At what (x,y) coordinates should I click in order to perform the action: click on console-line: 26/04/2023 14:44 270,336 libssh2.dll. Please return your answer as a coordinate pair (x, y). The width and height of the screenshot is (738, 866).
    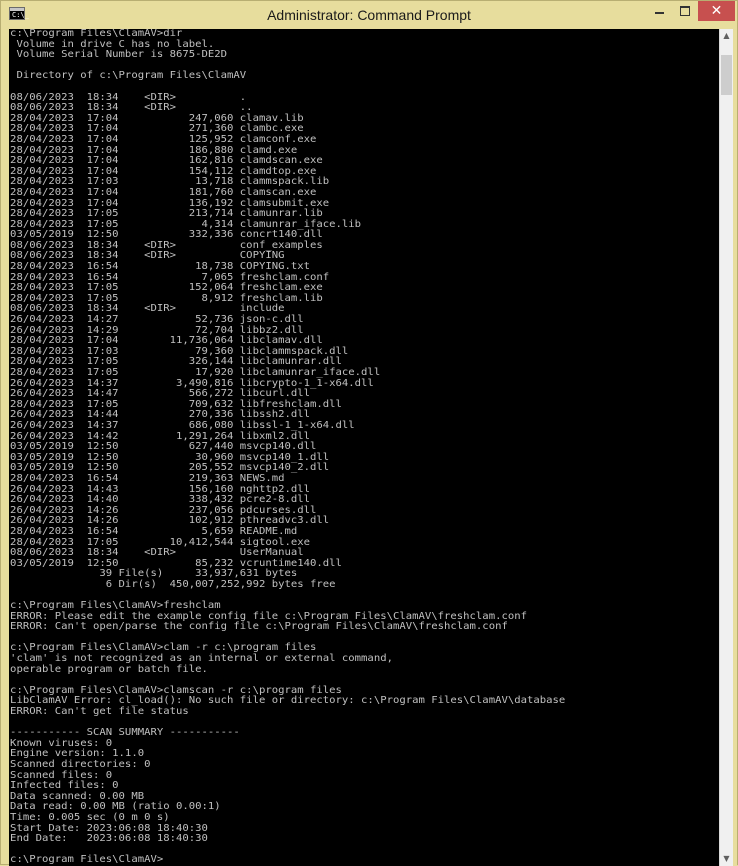
    Looking at the image, I should click on (160, 415).